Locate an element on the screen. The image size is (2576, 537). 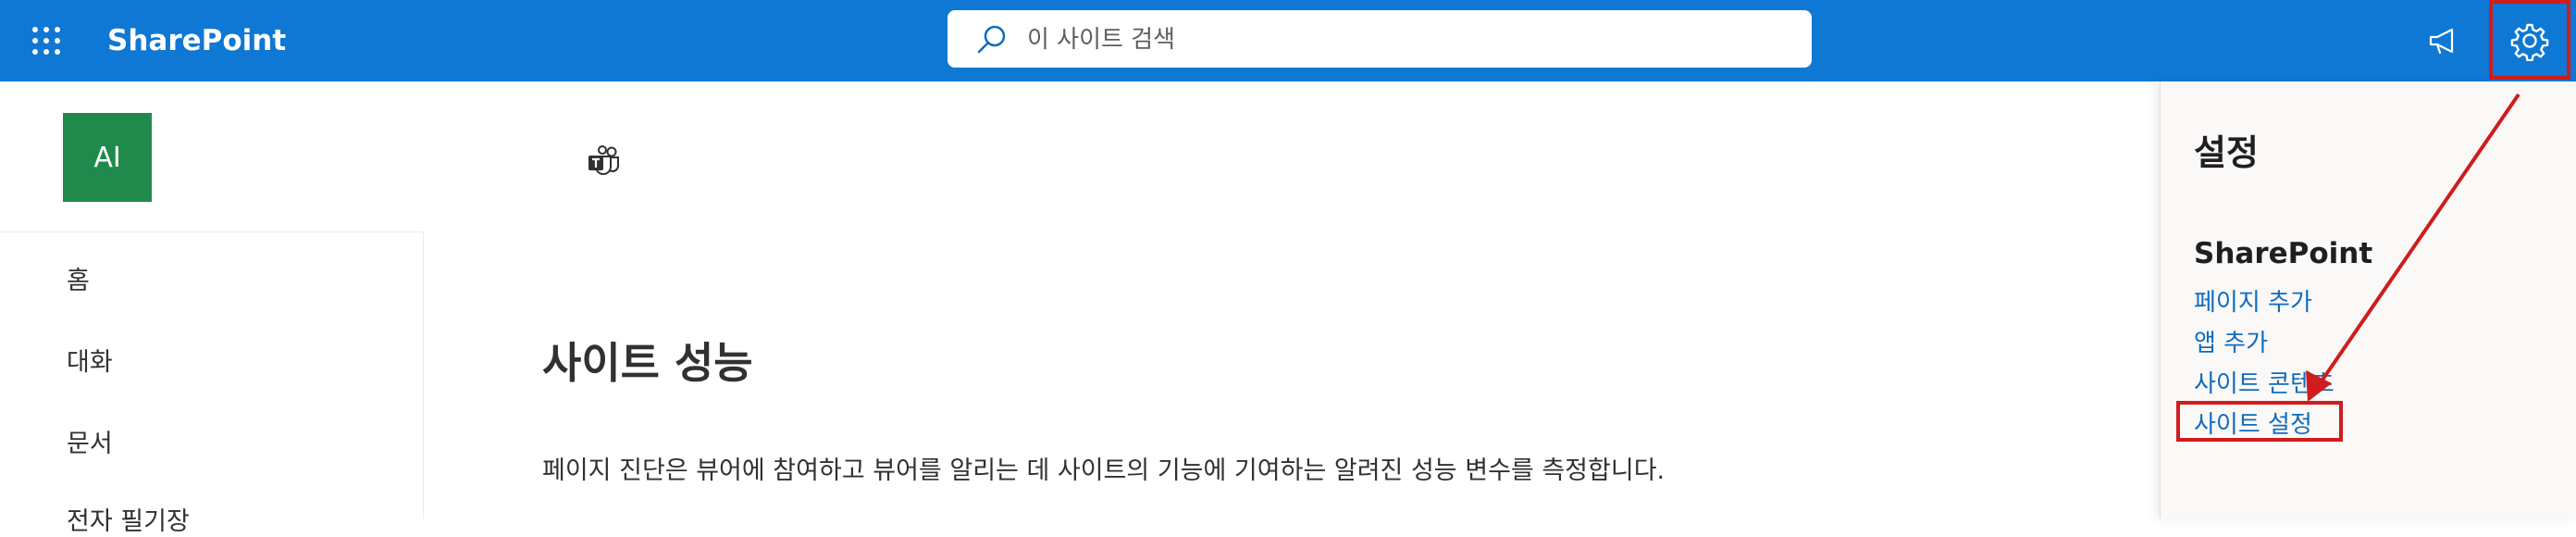
teams-icon is located at coordinates (604, 162).